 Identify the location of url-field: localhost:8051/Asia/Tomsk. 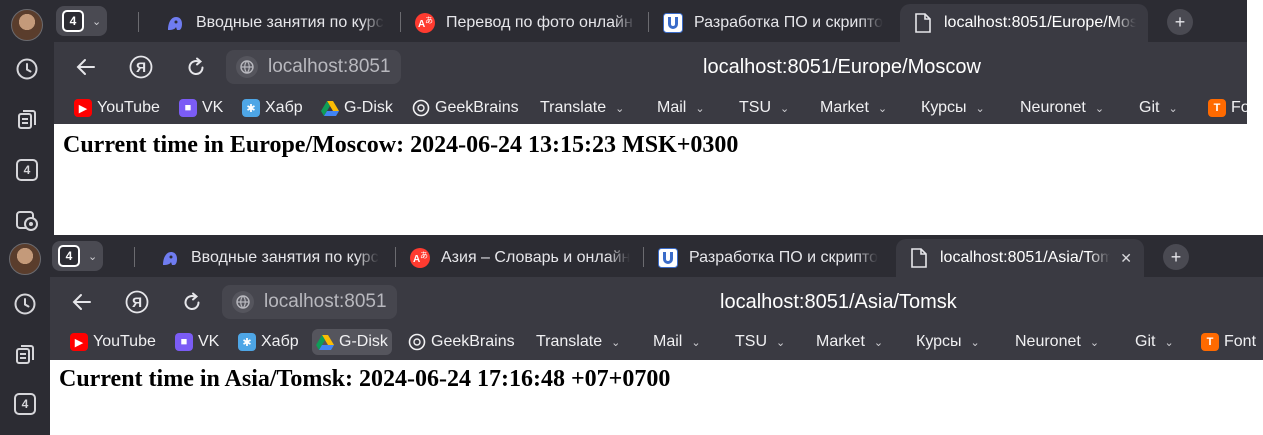
(838, 302).